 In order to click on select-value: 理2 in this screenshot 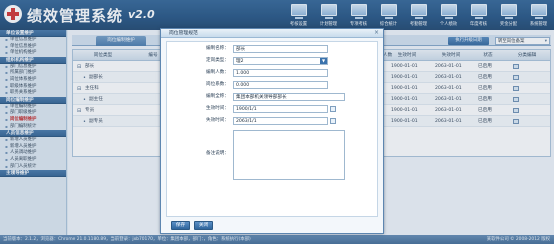, I will do `click(240, 61)`.